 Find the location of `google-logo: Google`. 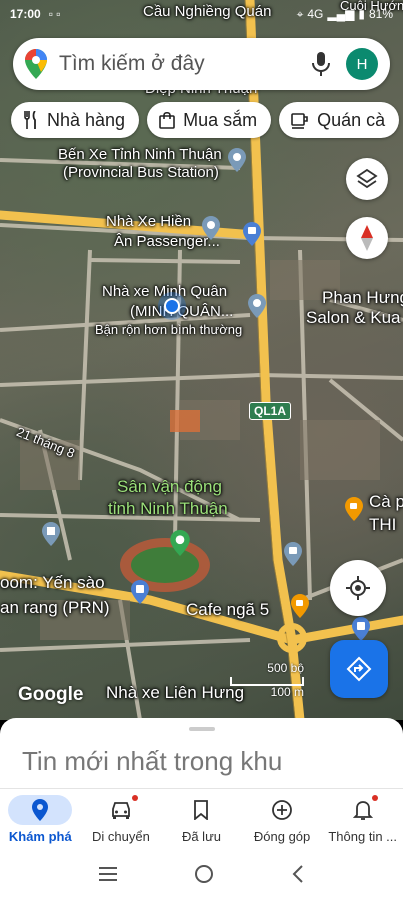

google-logo: Google is located at coordinates (51, 694).